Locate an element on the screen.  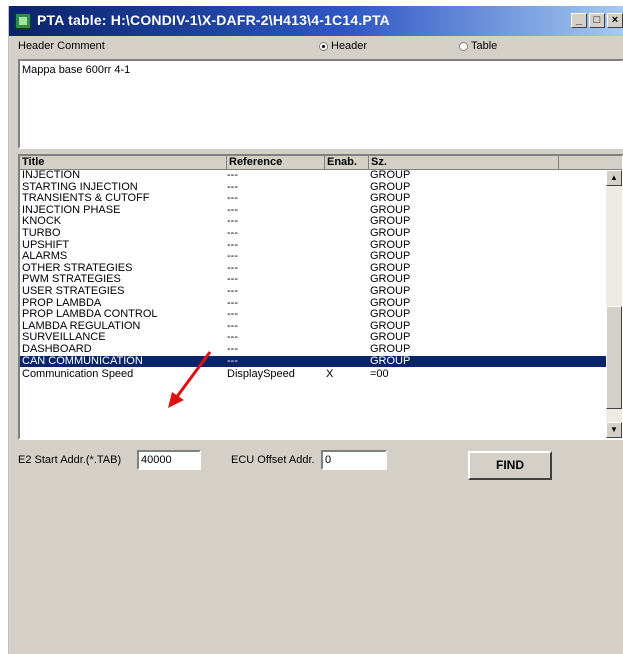
row-title: PROP LAMBDA CONTROL is located at coordinates (90, 314).